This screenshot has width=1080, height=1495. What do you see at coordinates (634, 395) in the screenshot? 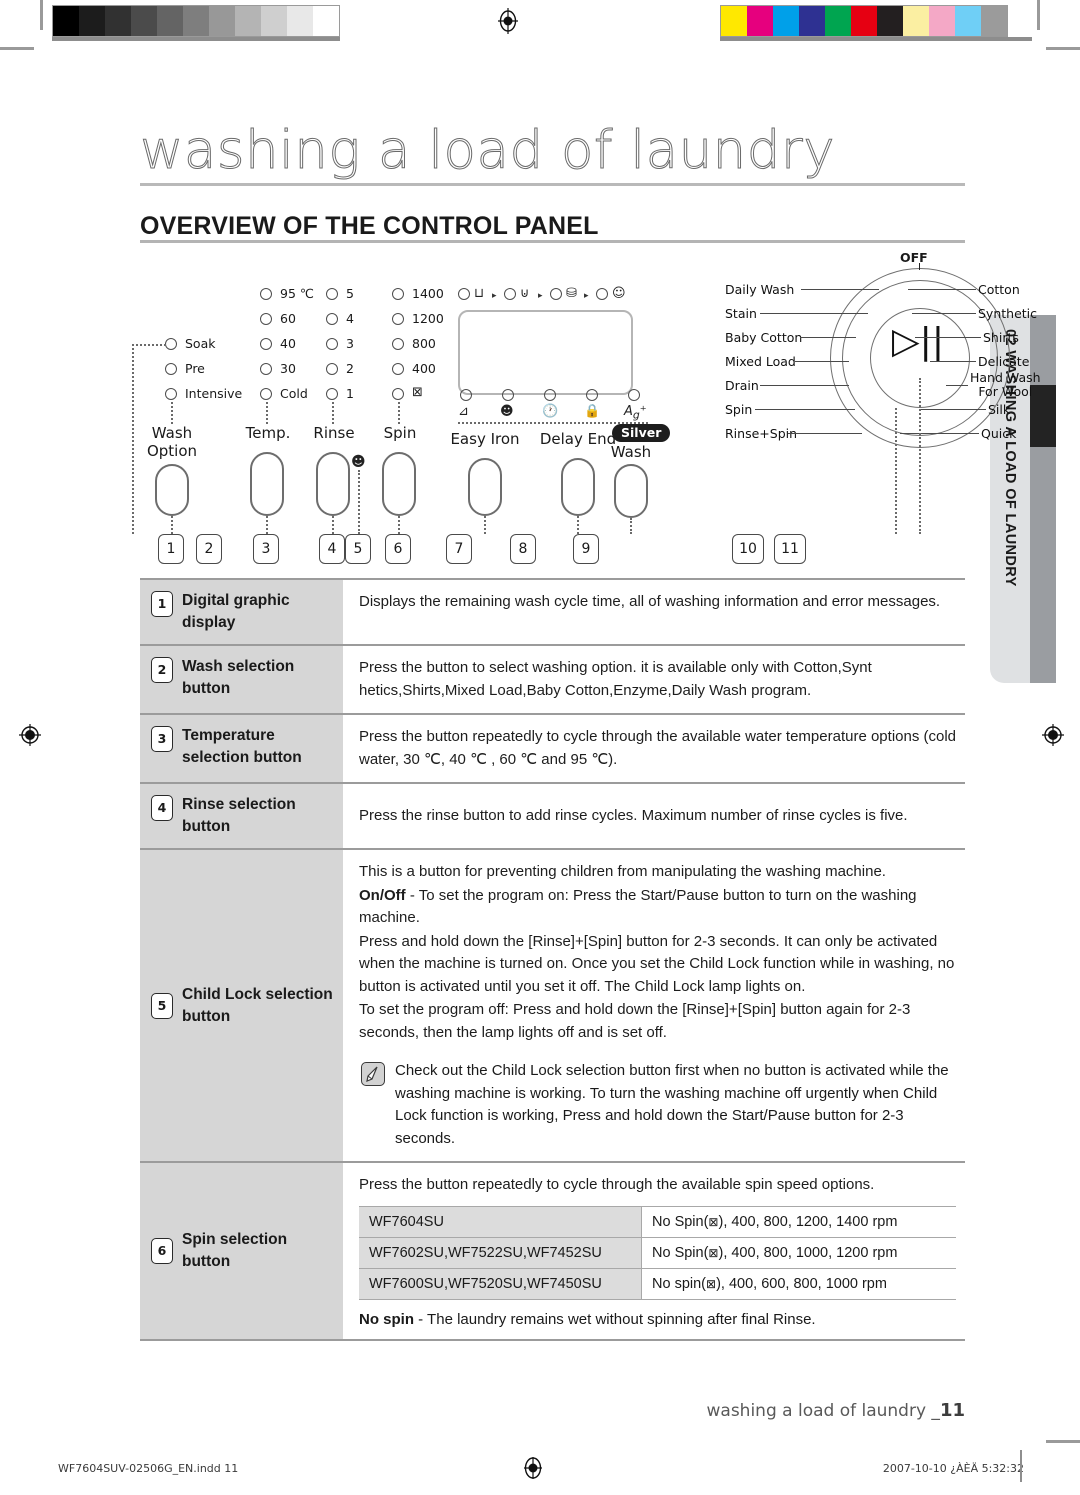
I see `status-led-silver-ag` at bounding box center [634, 395].